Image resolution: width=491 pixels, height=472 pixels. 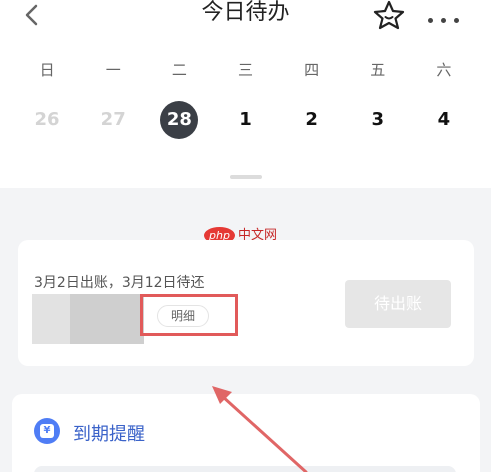 What do you see at coordinates (389, 15) in the screenshot?
I see `star-icon` at bounding box center [389, 15].